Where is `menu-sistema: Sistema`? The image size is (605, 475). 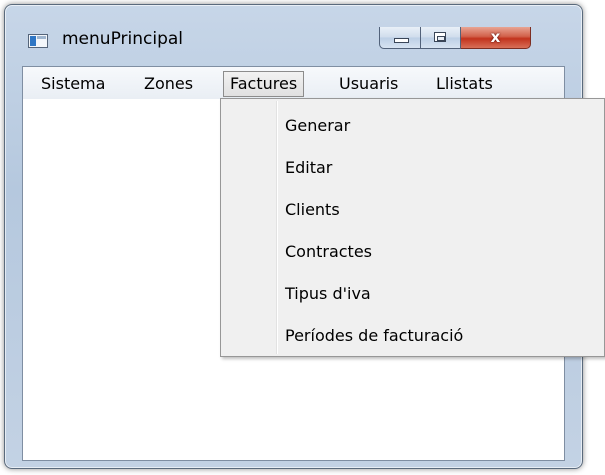
menu-sistema: Sistema is located at coordinates (73, 84).